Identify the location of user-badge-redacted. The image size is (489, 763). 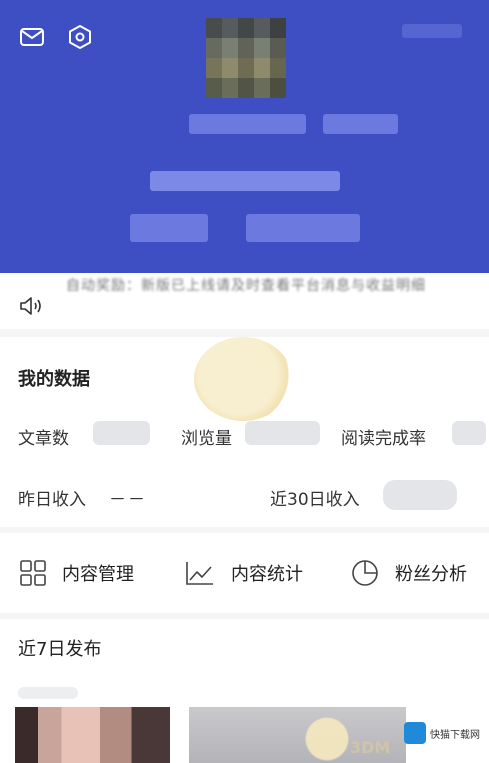
(360, 124).